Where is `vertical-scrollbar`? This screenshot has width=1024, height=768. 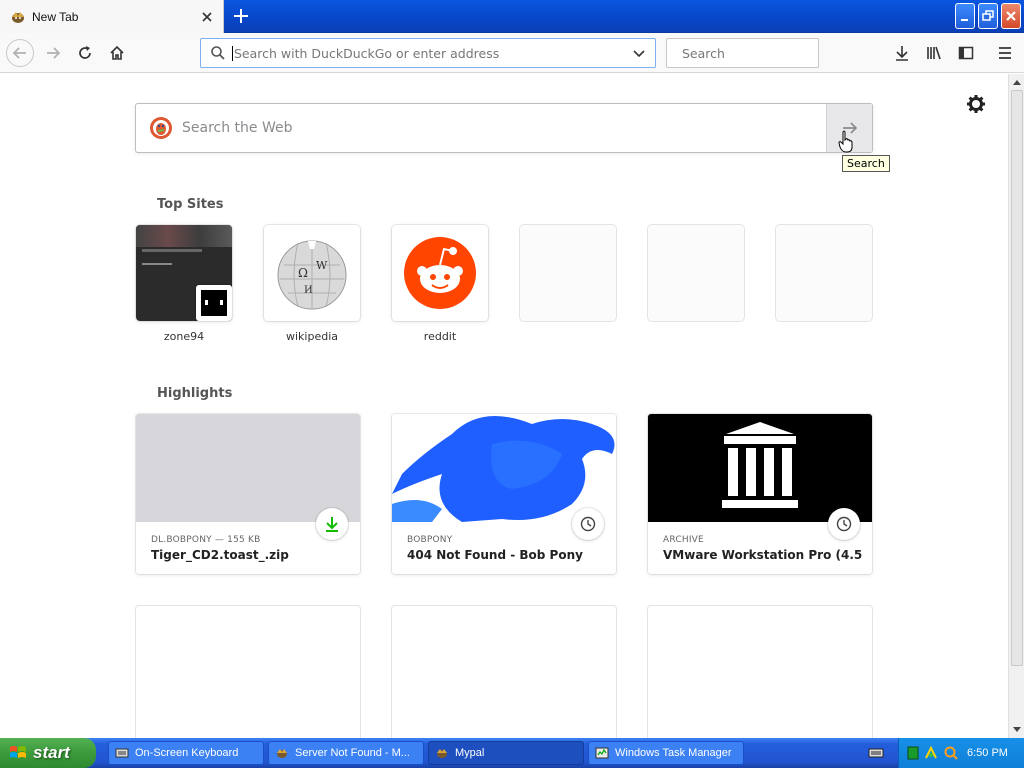
vertical-scrollbar is located at coordinates (1016, 406).